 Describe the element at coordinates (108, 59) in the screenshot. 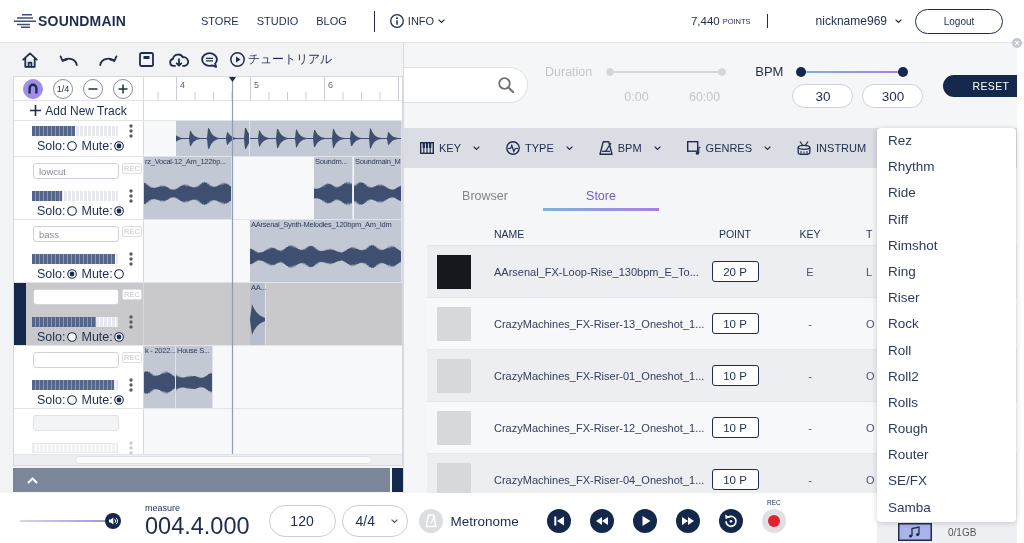

I see `redo-icon` at that location.